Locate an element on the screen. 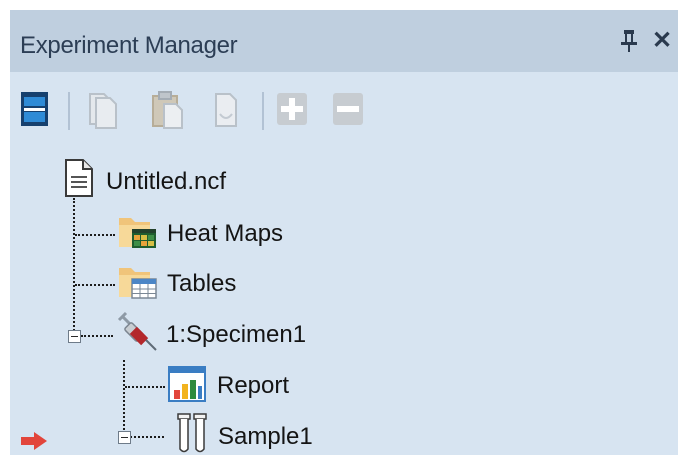 The image size is (678, 455). tree-node-label: Sample1 is located at coordinates (265, 436).